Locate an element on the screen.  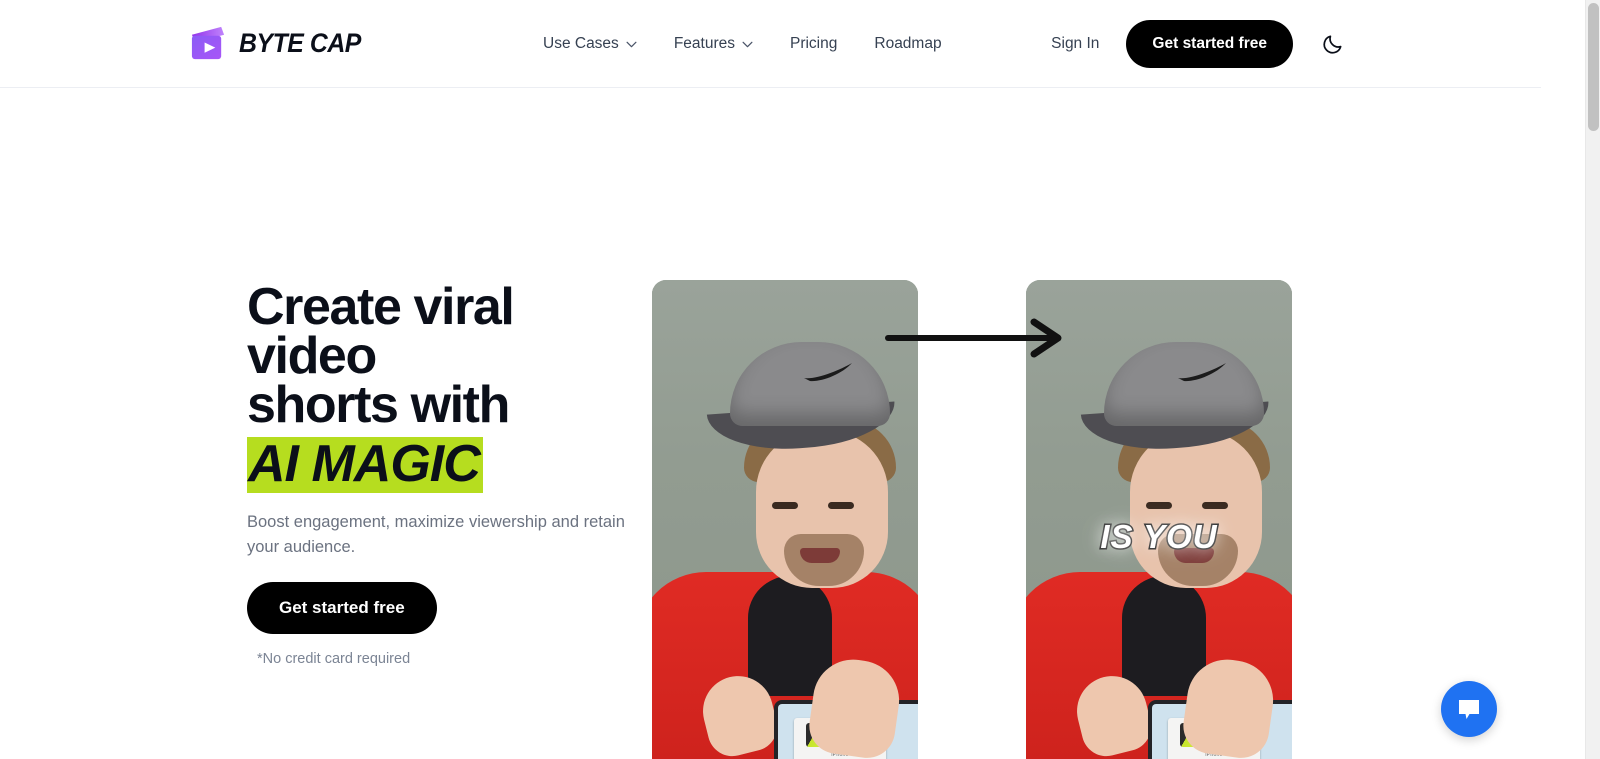
nav-item-pricing: Pricing is located at coordinates (813, 44).